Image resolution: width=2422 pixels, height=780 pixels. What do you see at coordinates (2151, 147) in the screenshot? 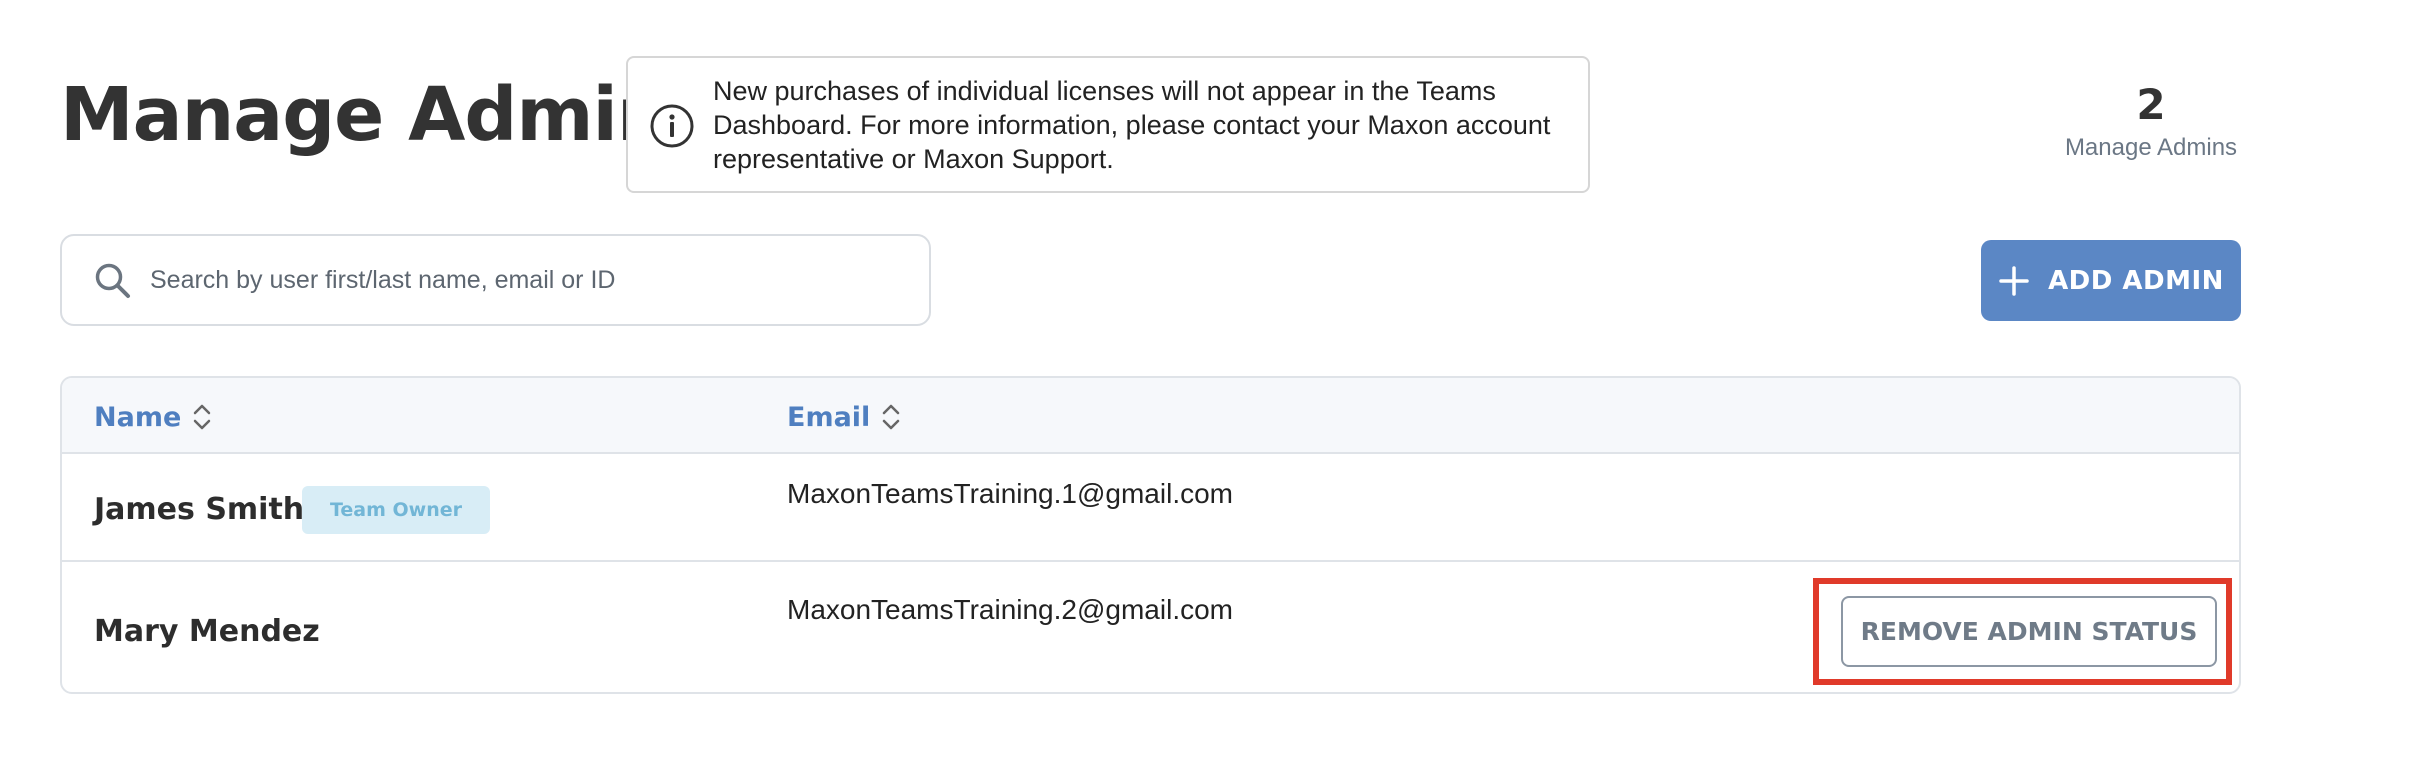
I see `admin-count-label: Manage Admins` at bounding box center [2151, 147].